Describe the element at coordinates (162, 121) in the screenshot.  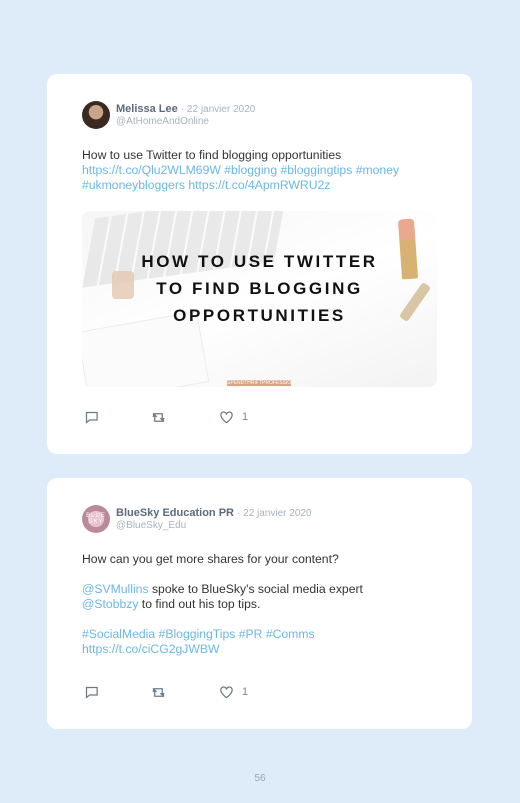
I see `author-handle: @AtHomeAndOnline` at that location.